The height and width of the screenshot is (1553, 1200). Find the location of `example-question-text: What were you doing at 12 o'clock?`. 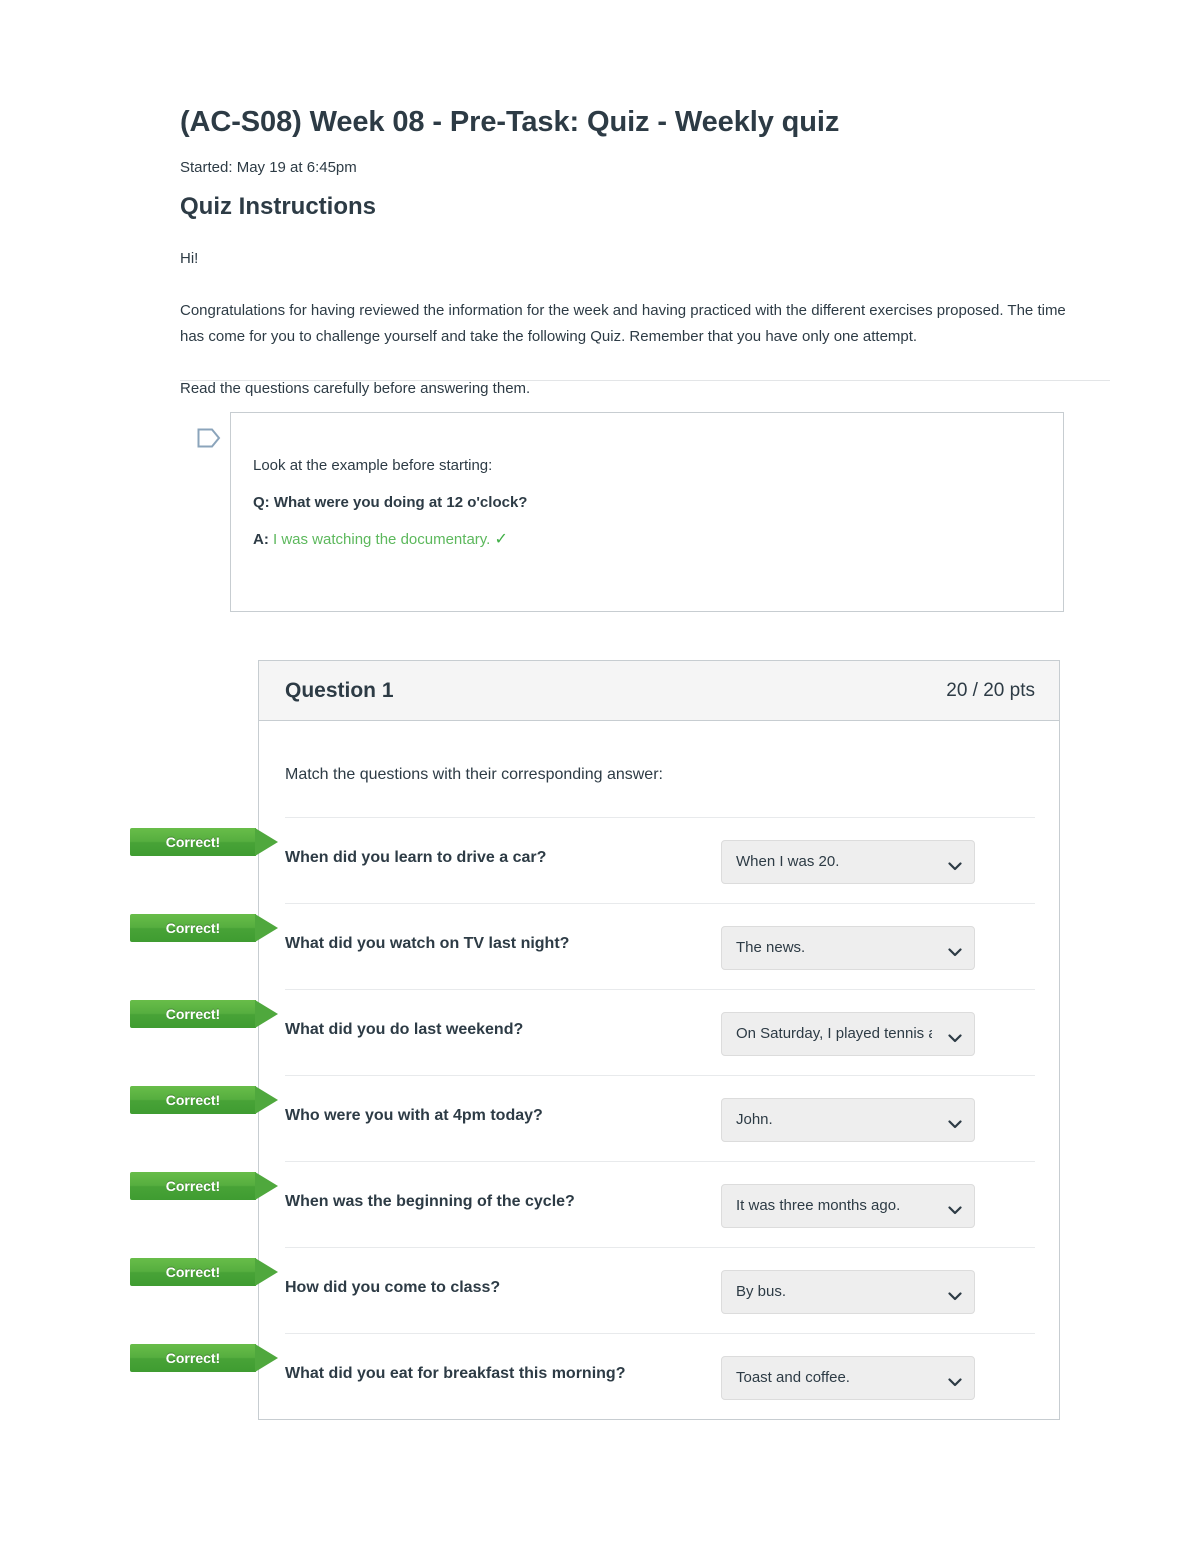

example-question-text: What were you doing at 12 o'clock? is located at coordinates (398, 502).